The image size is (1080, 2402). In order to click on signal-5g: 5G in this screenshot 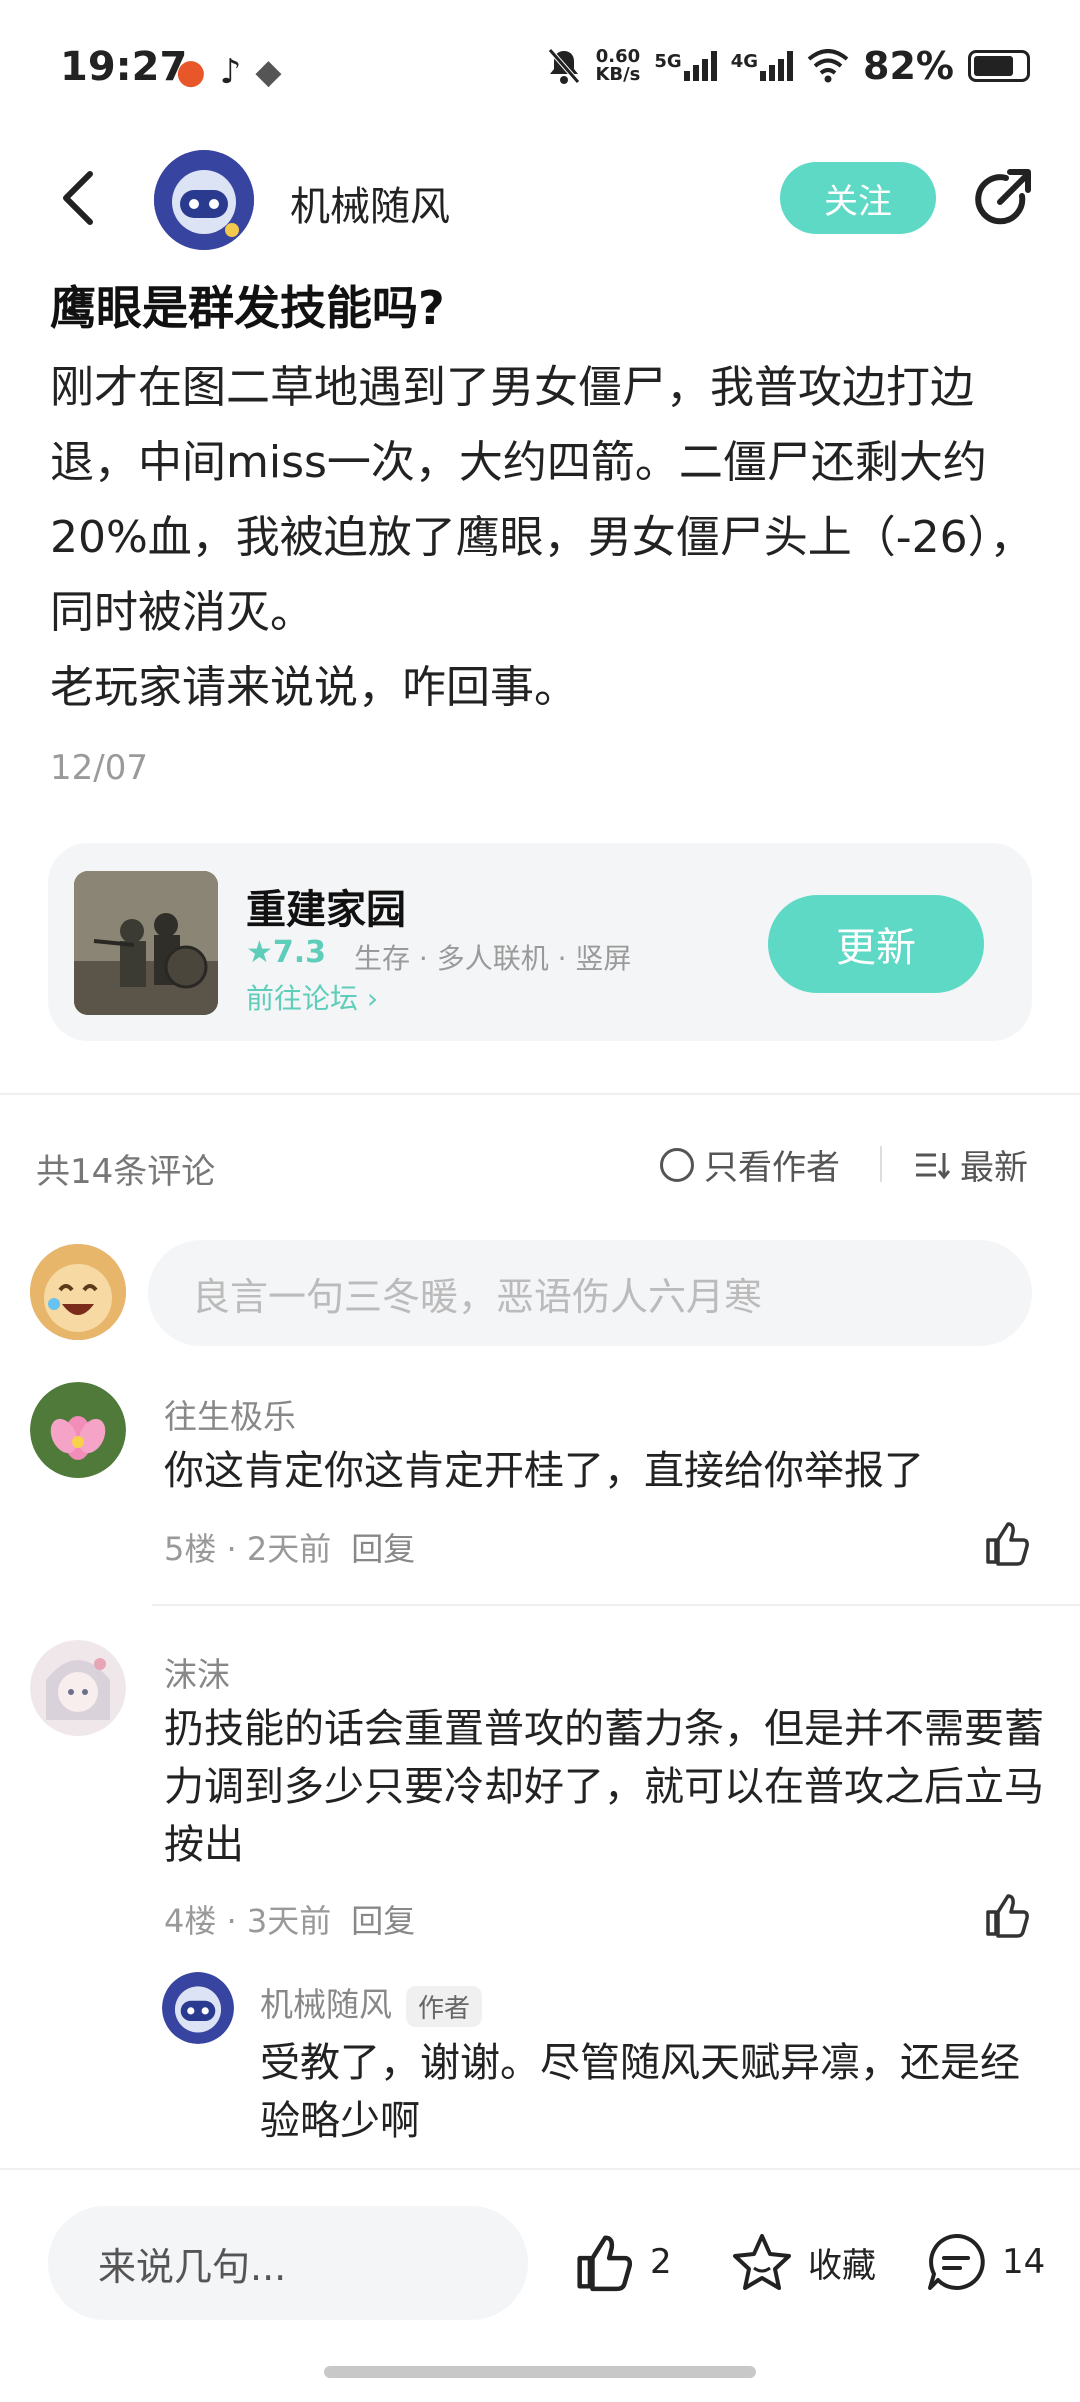, I will do `click(685, 66)`.